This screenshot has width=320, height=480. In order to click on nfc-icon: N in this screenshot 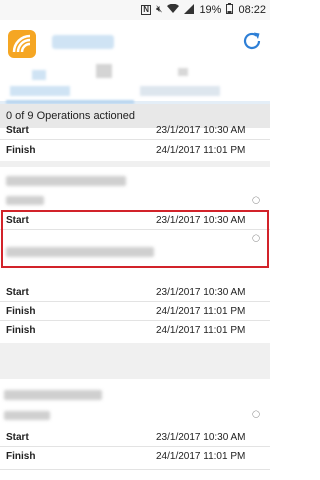, I will do `click(146, 10)`.